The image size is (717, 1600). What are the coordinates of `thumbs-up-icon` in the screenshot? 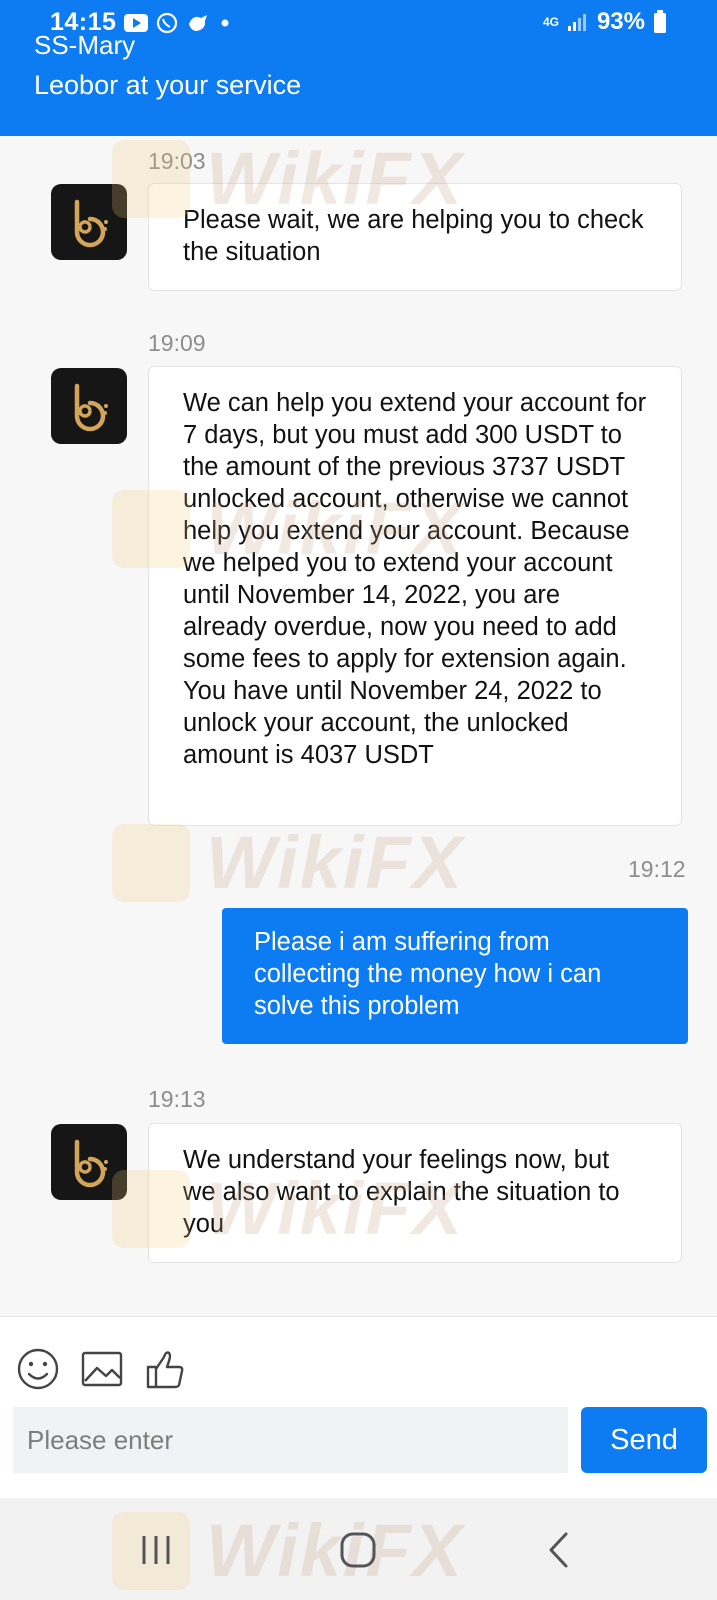 It's located at (166, 1369).